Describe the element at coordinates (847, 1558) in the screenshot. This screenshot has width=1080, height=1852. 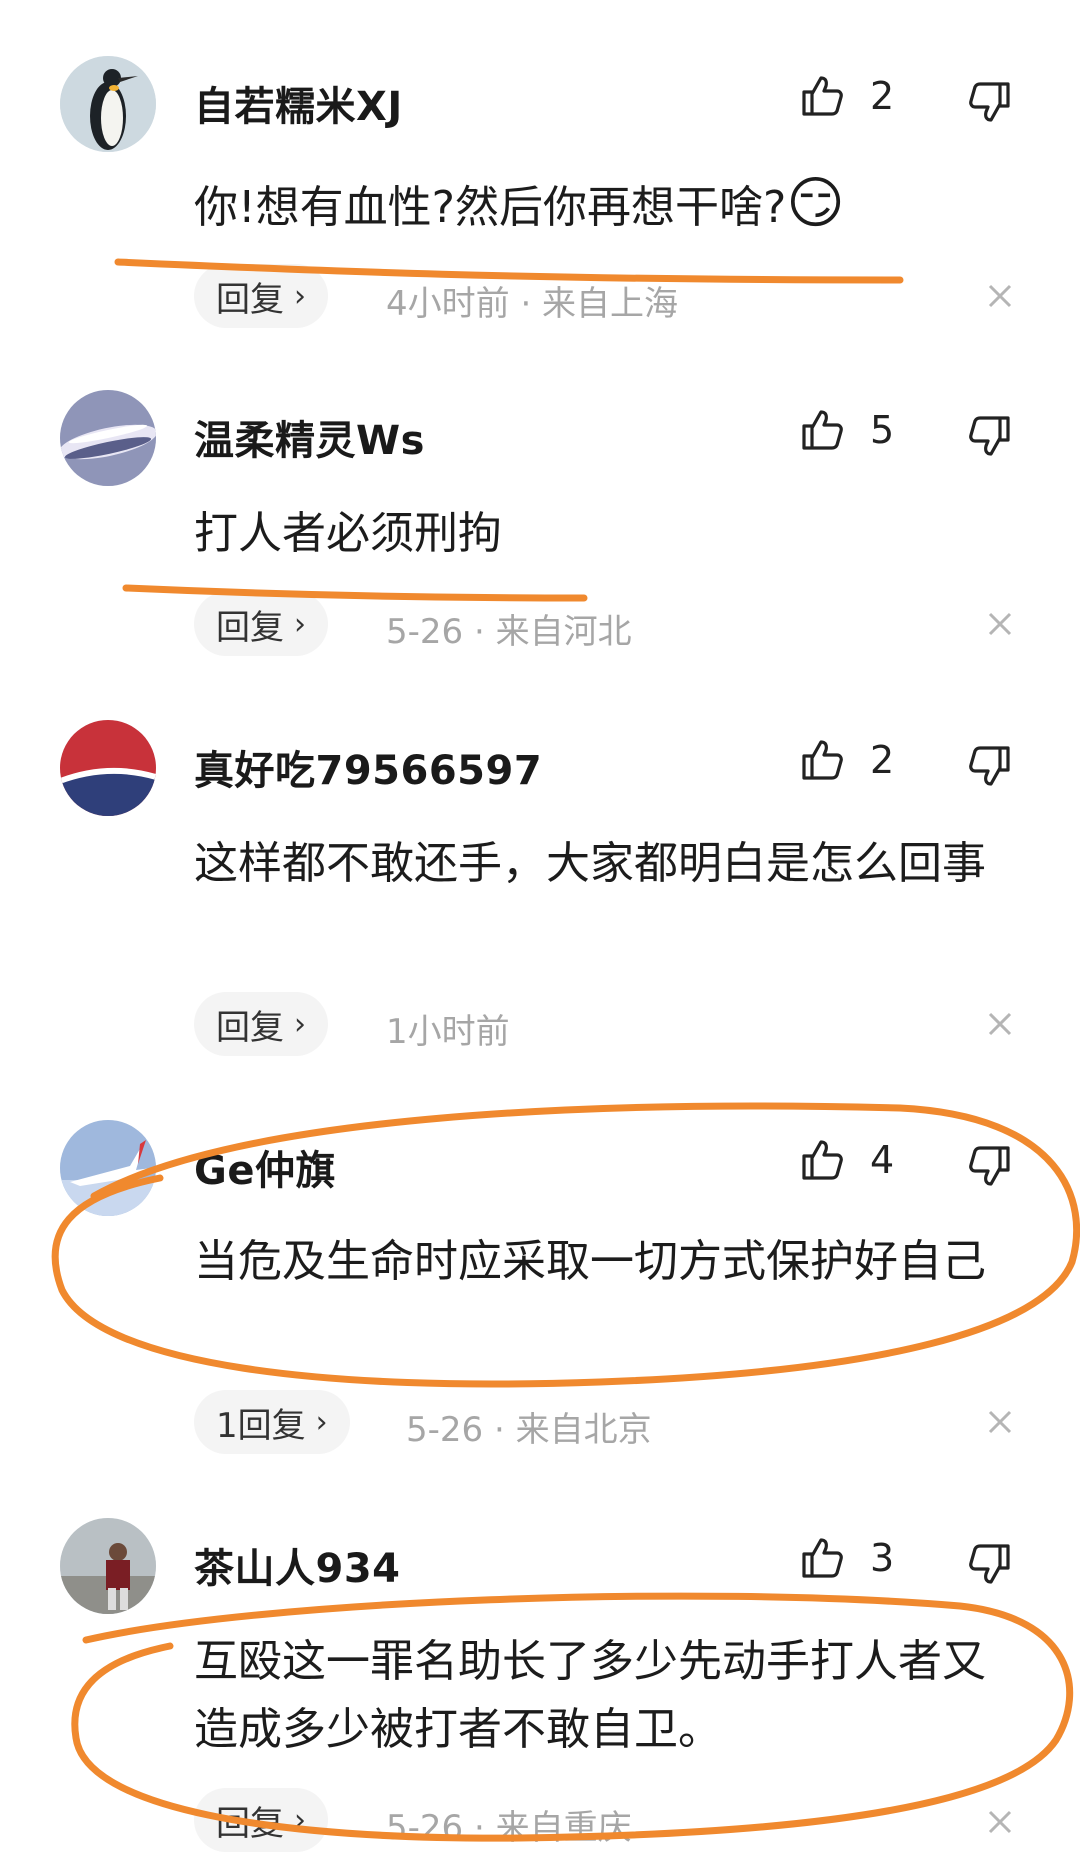
I see `like-button: 3` at that location.